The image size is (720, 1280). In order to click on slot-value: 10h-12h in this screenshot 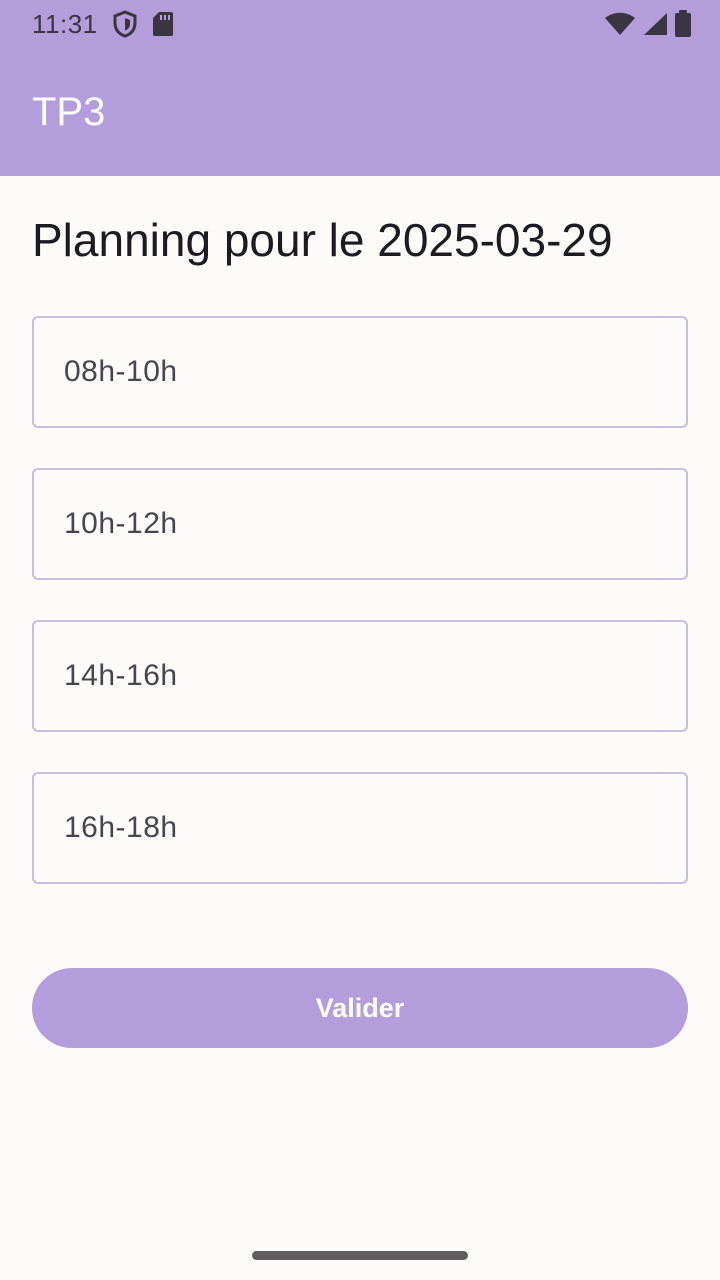, I will do `click(121, 523)`.